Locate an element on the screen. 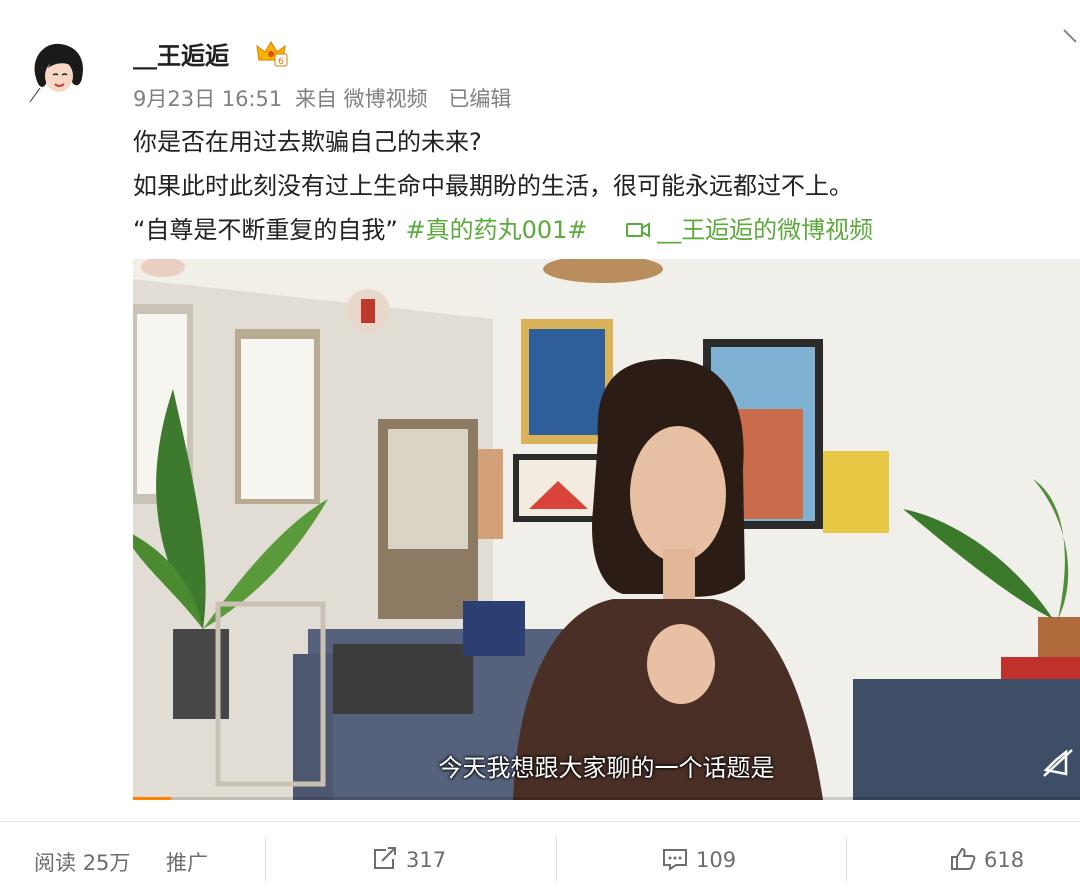  volume-muted-icon is located at coordinates (1058, 763).